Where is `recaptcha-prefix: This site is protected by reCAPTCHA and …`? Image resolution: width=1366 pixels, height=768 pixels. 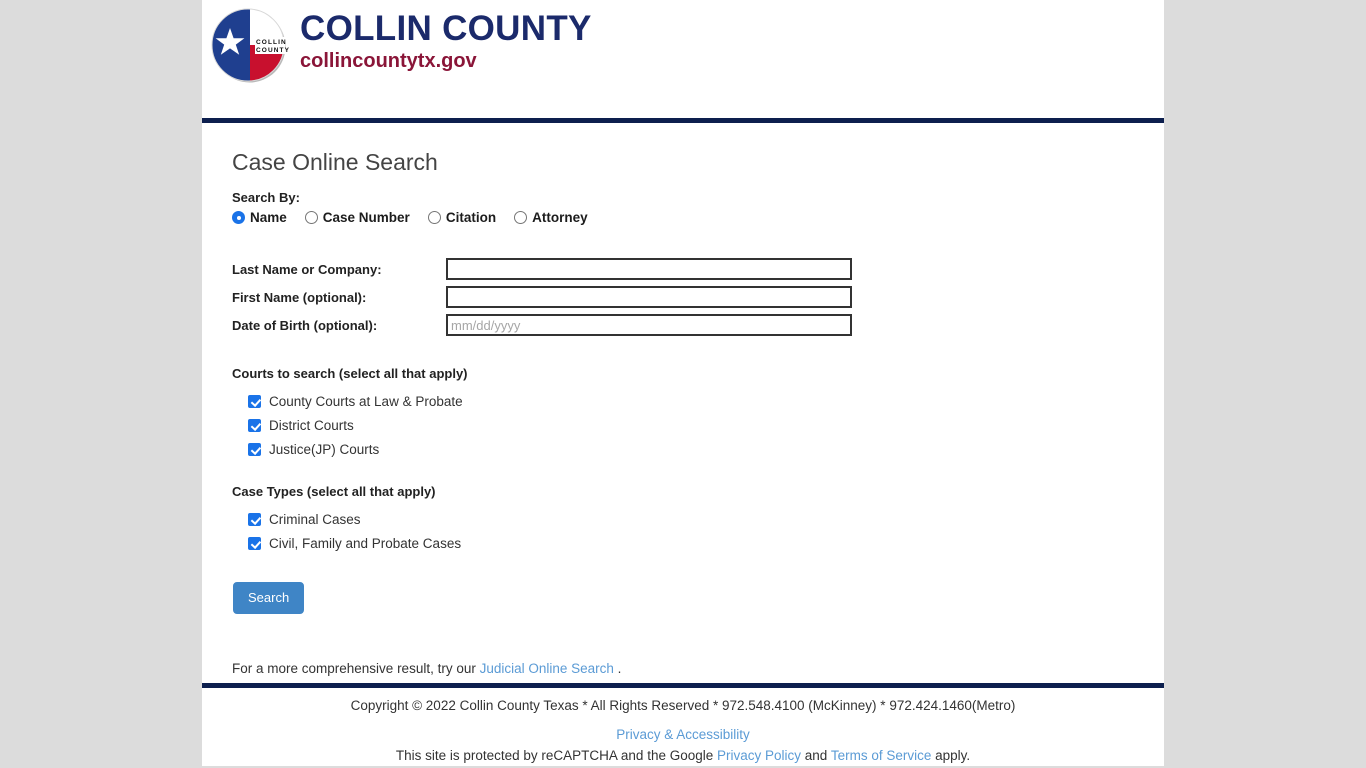 recaptcha-prefix: This site is protected by reCAPTCHA and … is located at coordinates (556, 755).